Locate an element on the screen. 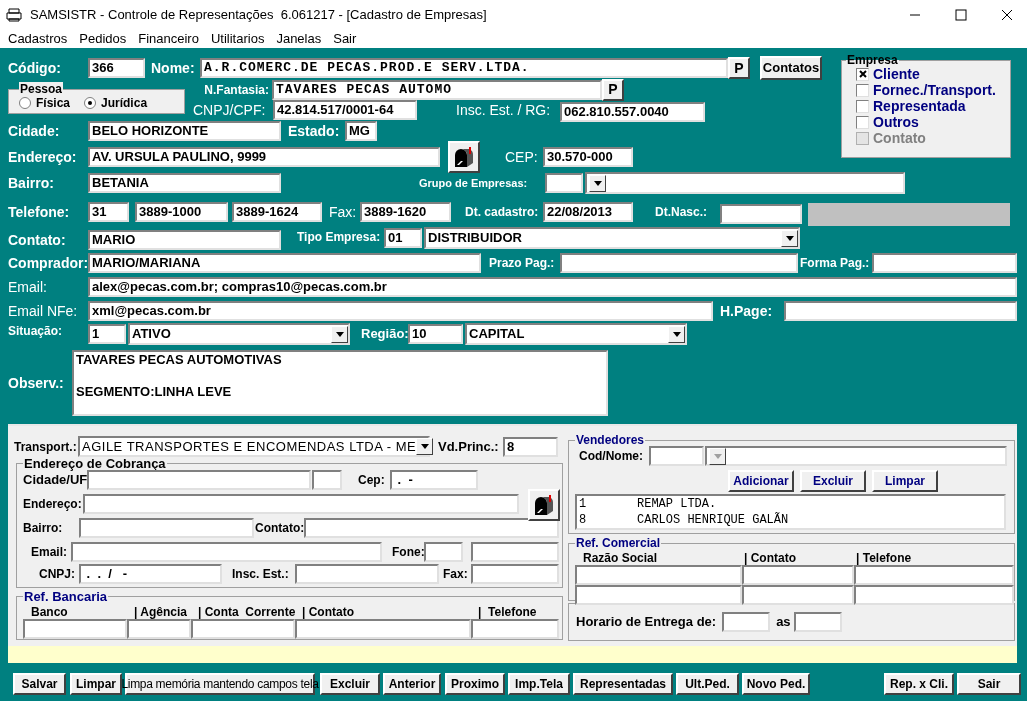 The width and height of the screenshot is (1027, 701). field-label: Contato: is located at coordinates (37, 240).